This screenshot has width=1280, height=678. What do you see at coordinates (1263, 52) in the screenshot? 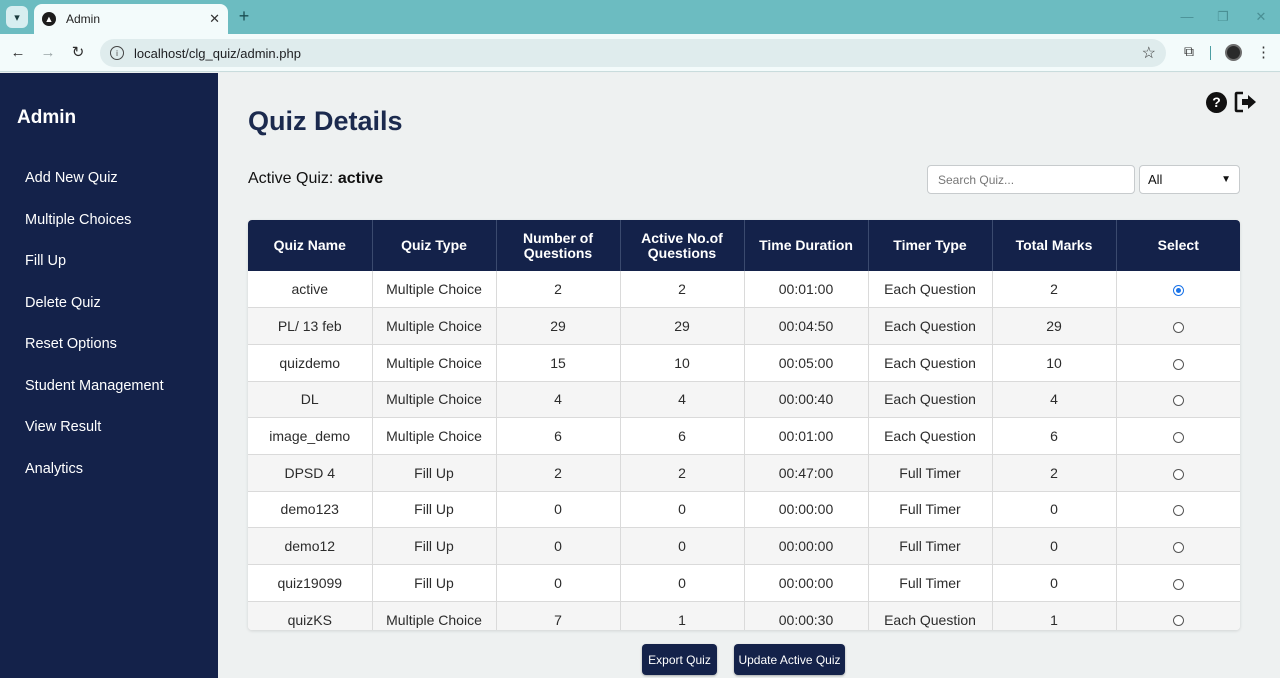
I see `more-menu-icon: ⋮` at bounding box center [1263, 52].